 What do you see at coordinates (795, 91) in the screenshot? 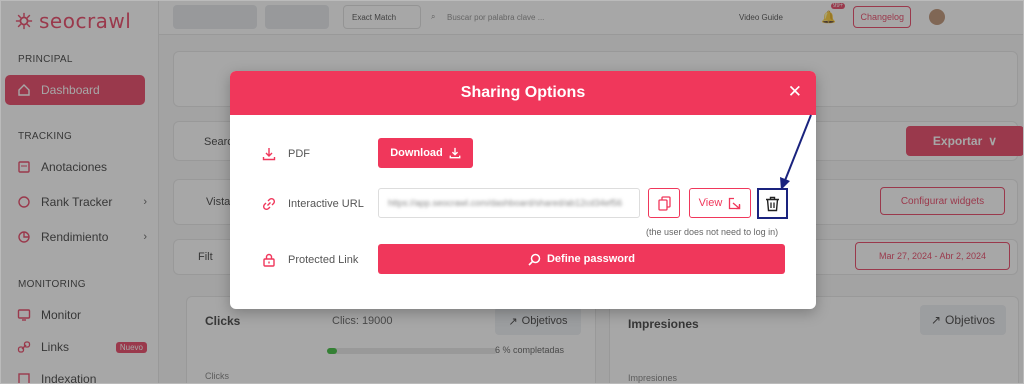
I see `close-icon: ✕` at bounding box center [795, 91].